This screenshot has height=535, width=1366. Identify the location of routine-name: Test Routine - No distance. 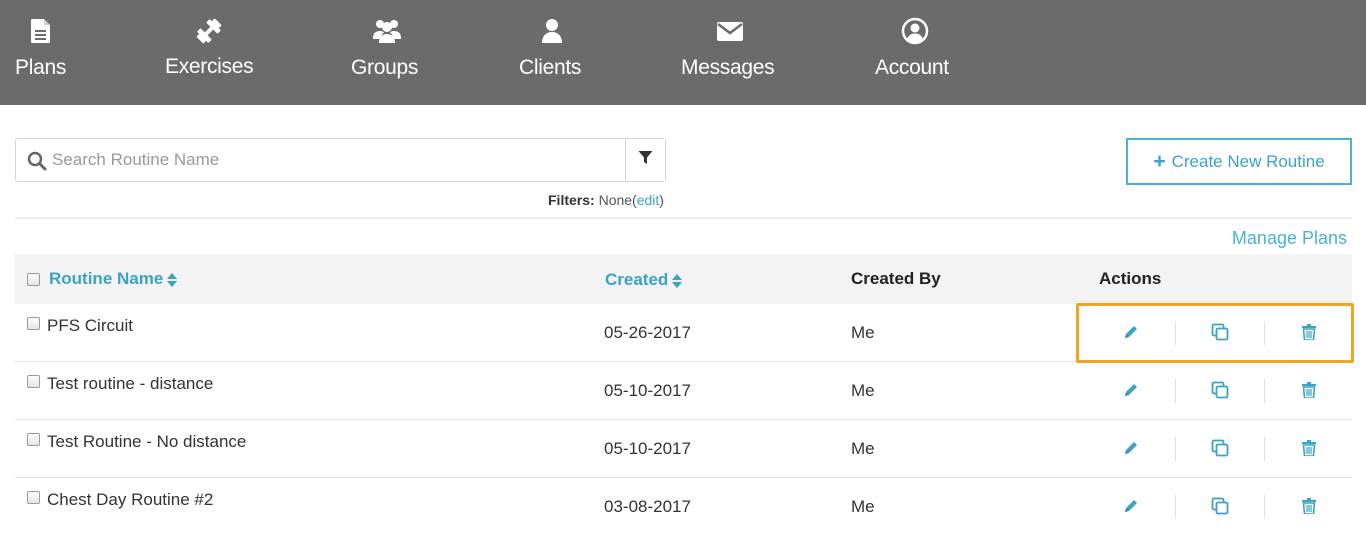
(146, 442).